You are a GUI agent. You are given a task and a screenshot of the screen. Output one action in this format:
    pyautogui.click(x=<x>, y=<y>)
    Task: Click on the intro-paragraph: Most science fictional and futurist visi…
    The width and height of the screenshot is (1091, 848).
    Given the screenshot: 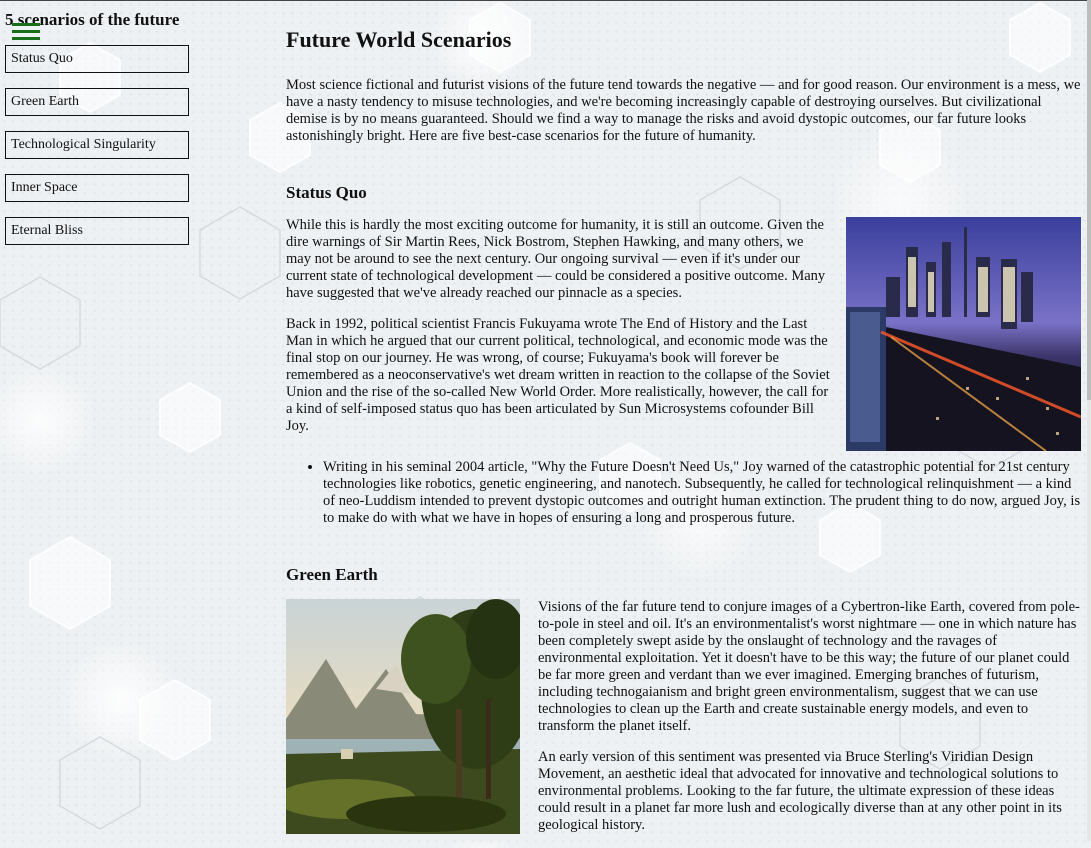 What is the action you would take?
    pyautogui.click(x=683, y=110)
    